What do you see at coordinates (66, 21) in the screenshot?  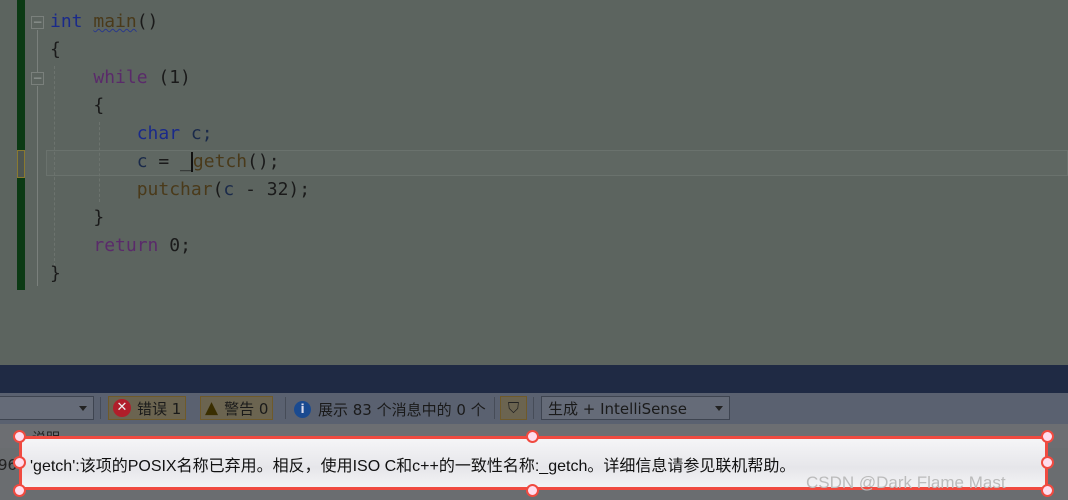 I see `code-token: int` at bounding box center [66, 21].